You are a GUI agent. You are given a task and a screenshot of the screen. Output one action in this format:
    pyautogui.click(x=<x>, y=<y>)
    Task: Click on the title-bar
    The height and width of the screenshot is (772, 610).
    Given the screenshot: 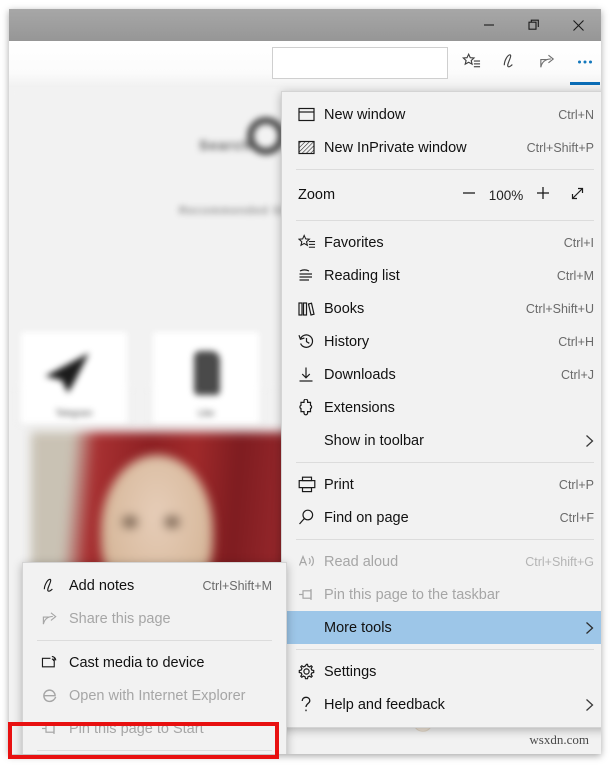 What is the action you would take?
    pyautogui.click(x=305, y=25)
    